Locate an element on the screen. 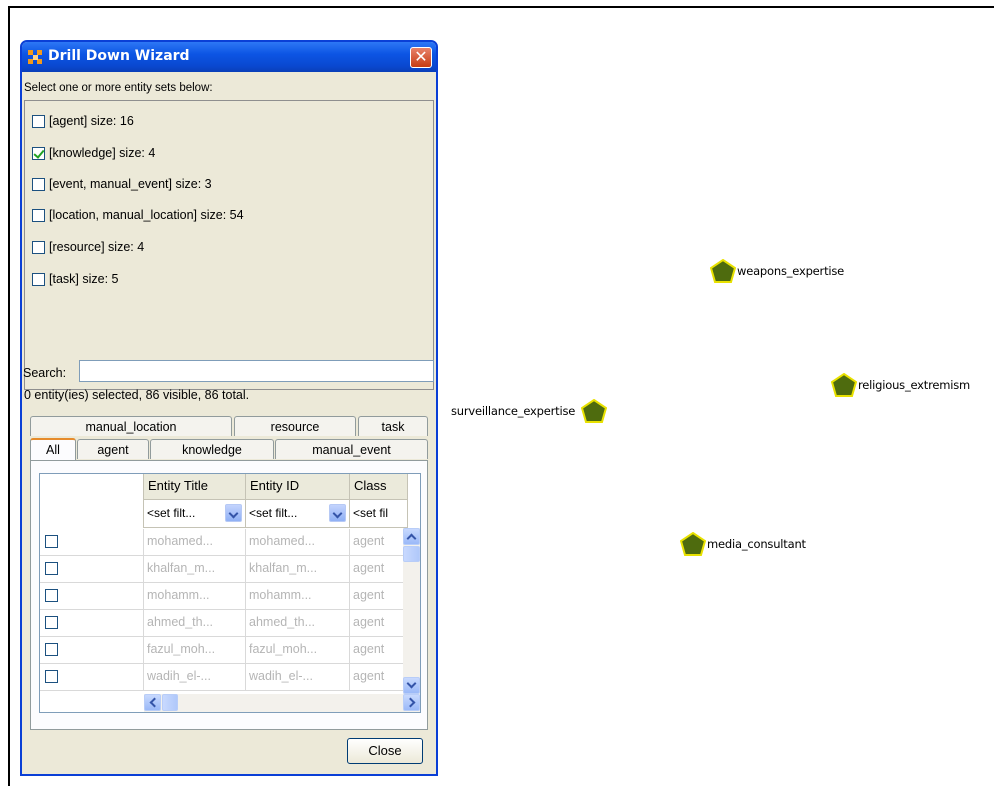 Image resolution: width=995 pixels, height=787 pixels. entity-set-label: [location, manual_location] size: 54 is located at coordinates (146, 215).